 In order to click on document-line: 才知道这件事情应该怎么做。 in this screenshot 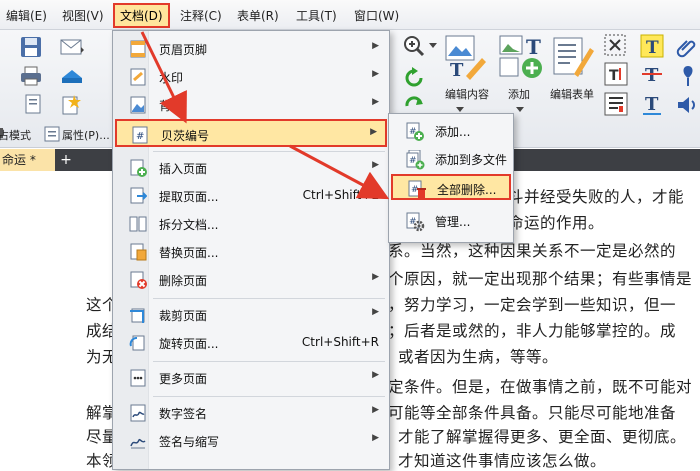, I will do `click(502, 461)`.